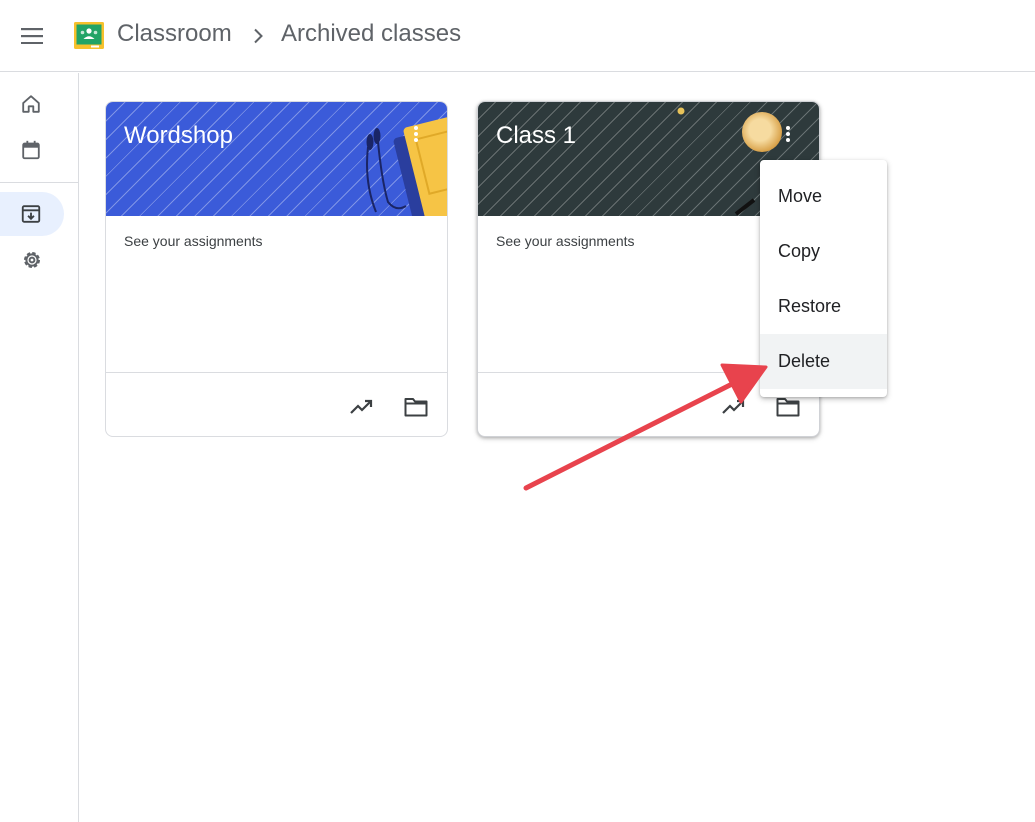  I want to click on menu-item-delete: Delete, so click(823, 361).